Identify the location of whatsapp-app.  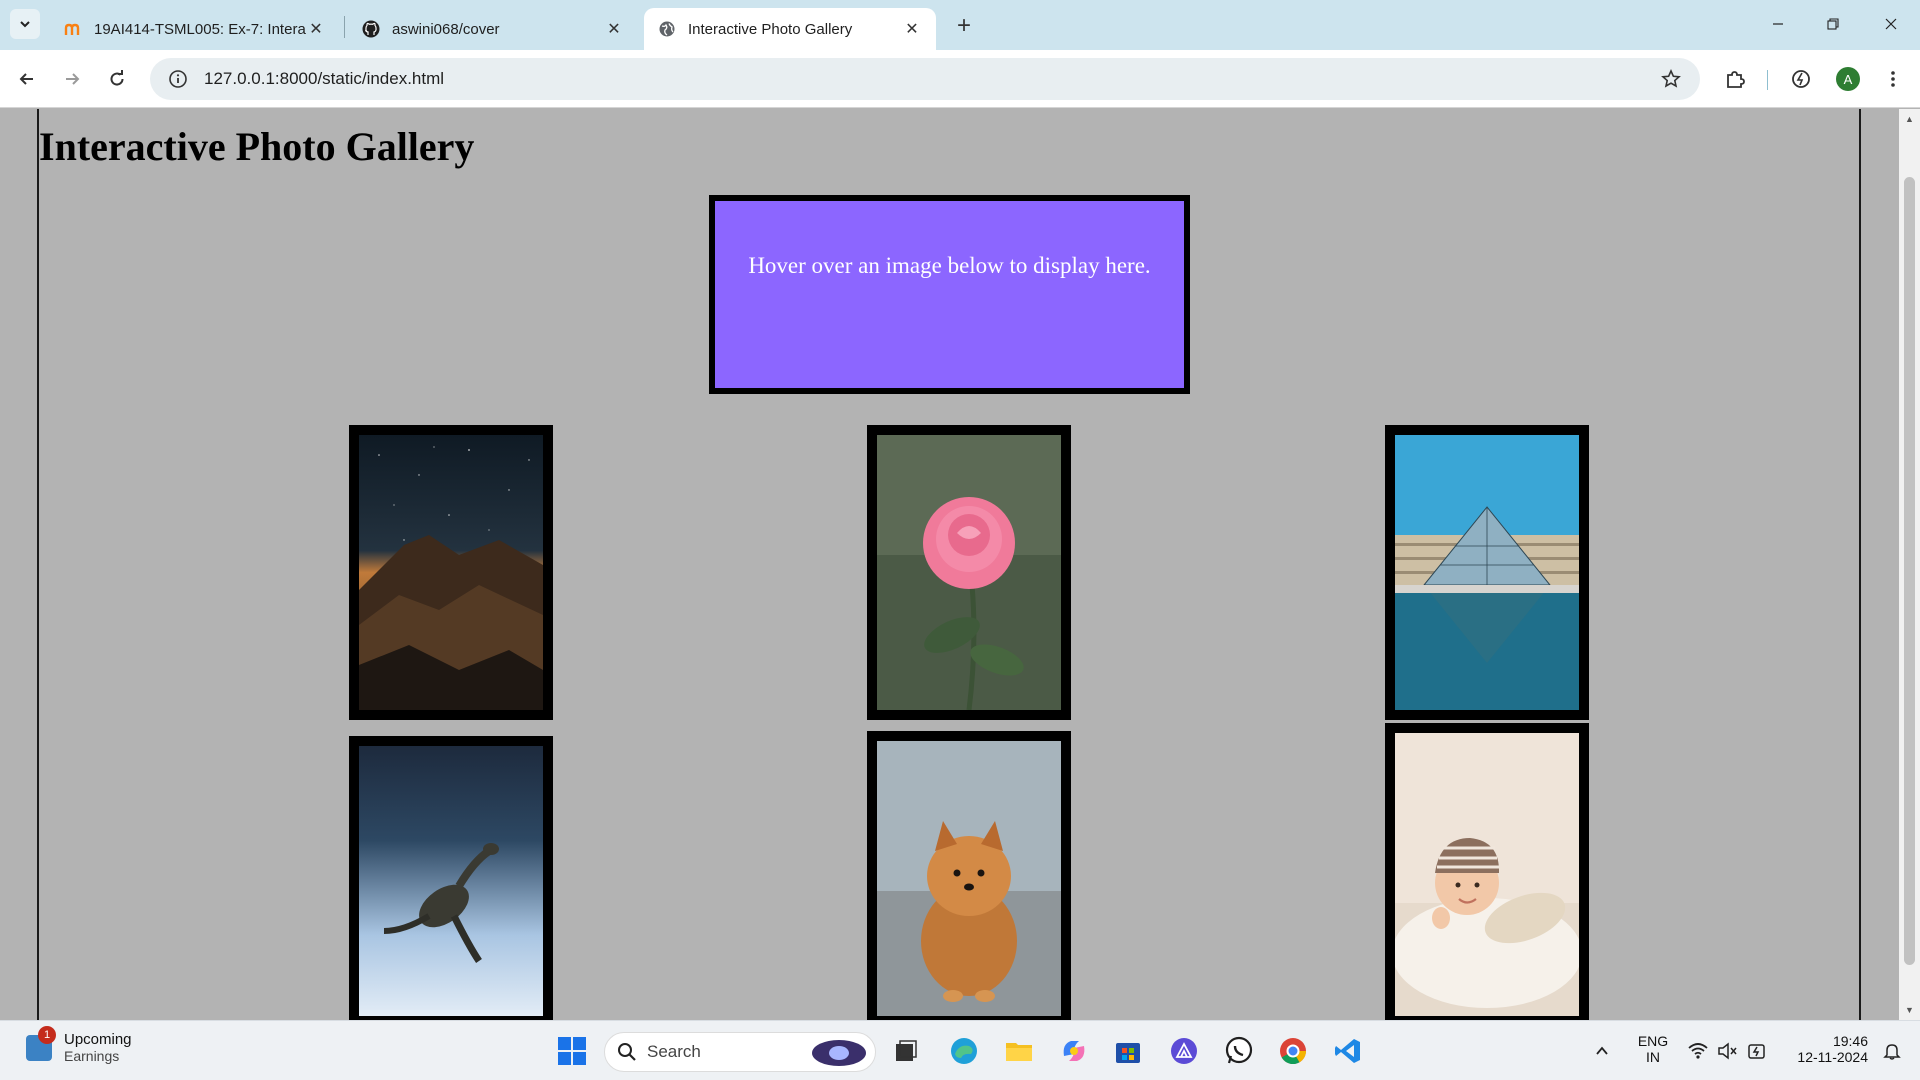
(1239, 1051).